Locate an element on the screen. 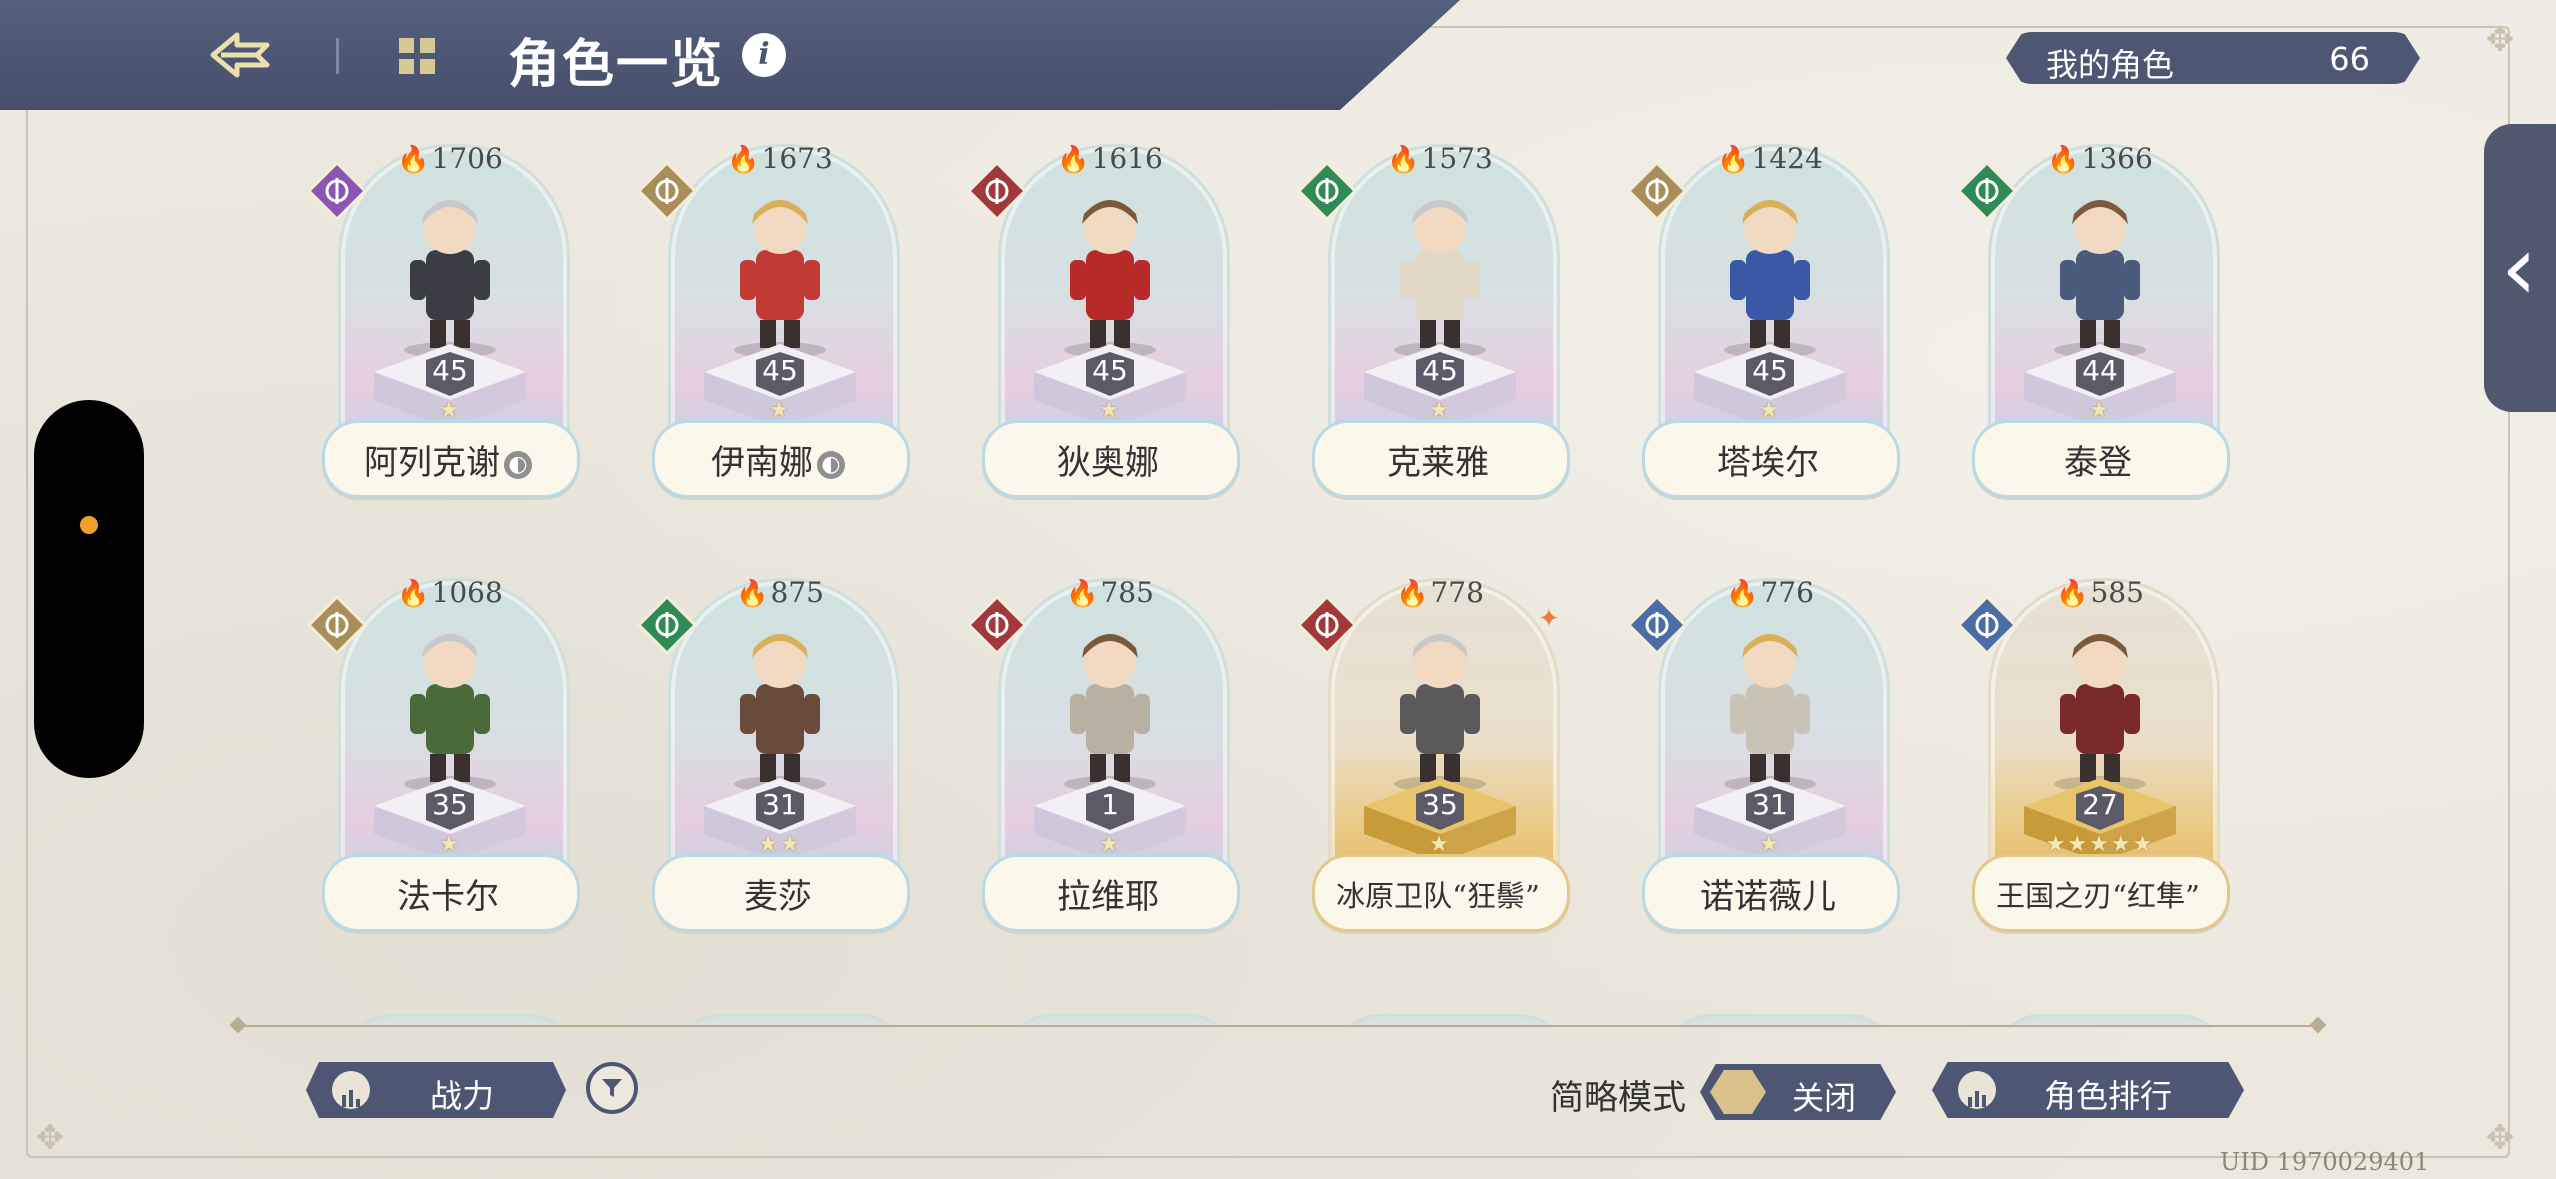 This screenshot has width=2556, height=1179. character-card: 🔥778 35 ★ 冰原卫队“狂鬃” ✦ is located at coordinates (1433, 748).